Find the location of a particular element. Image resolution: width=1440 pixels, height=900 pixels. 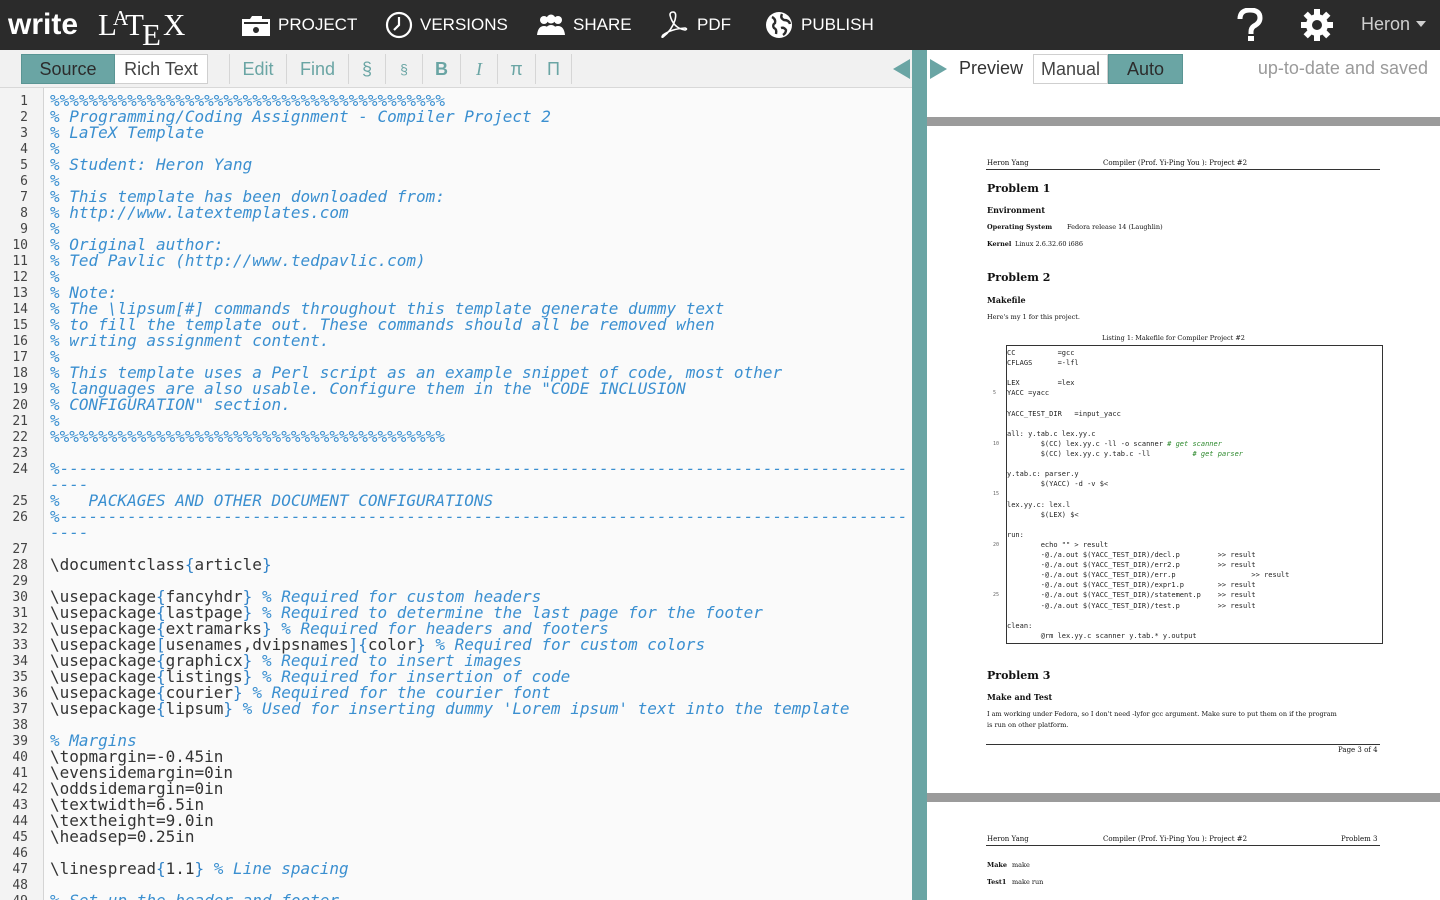

code-line: \documentclass{article} is located at coordinates (161, 565).